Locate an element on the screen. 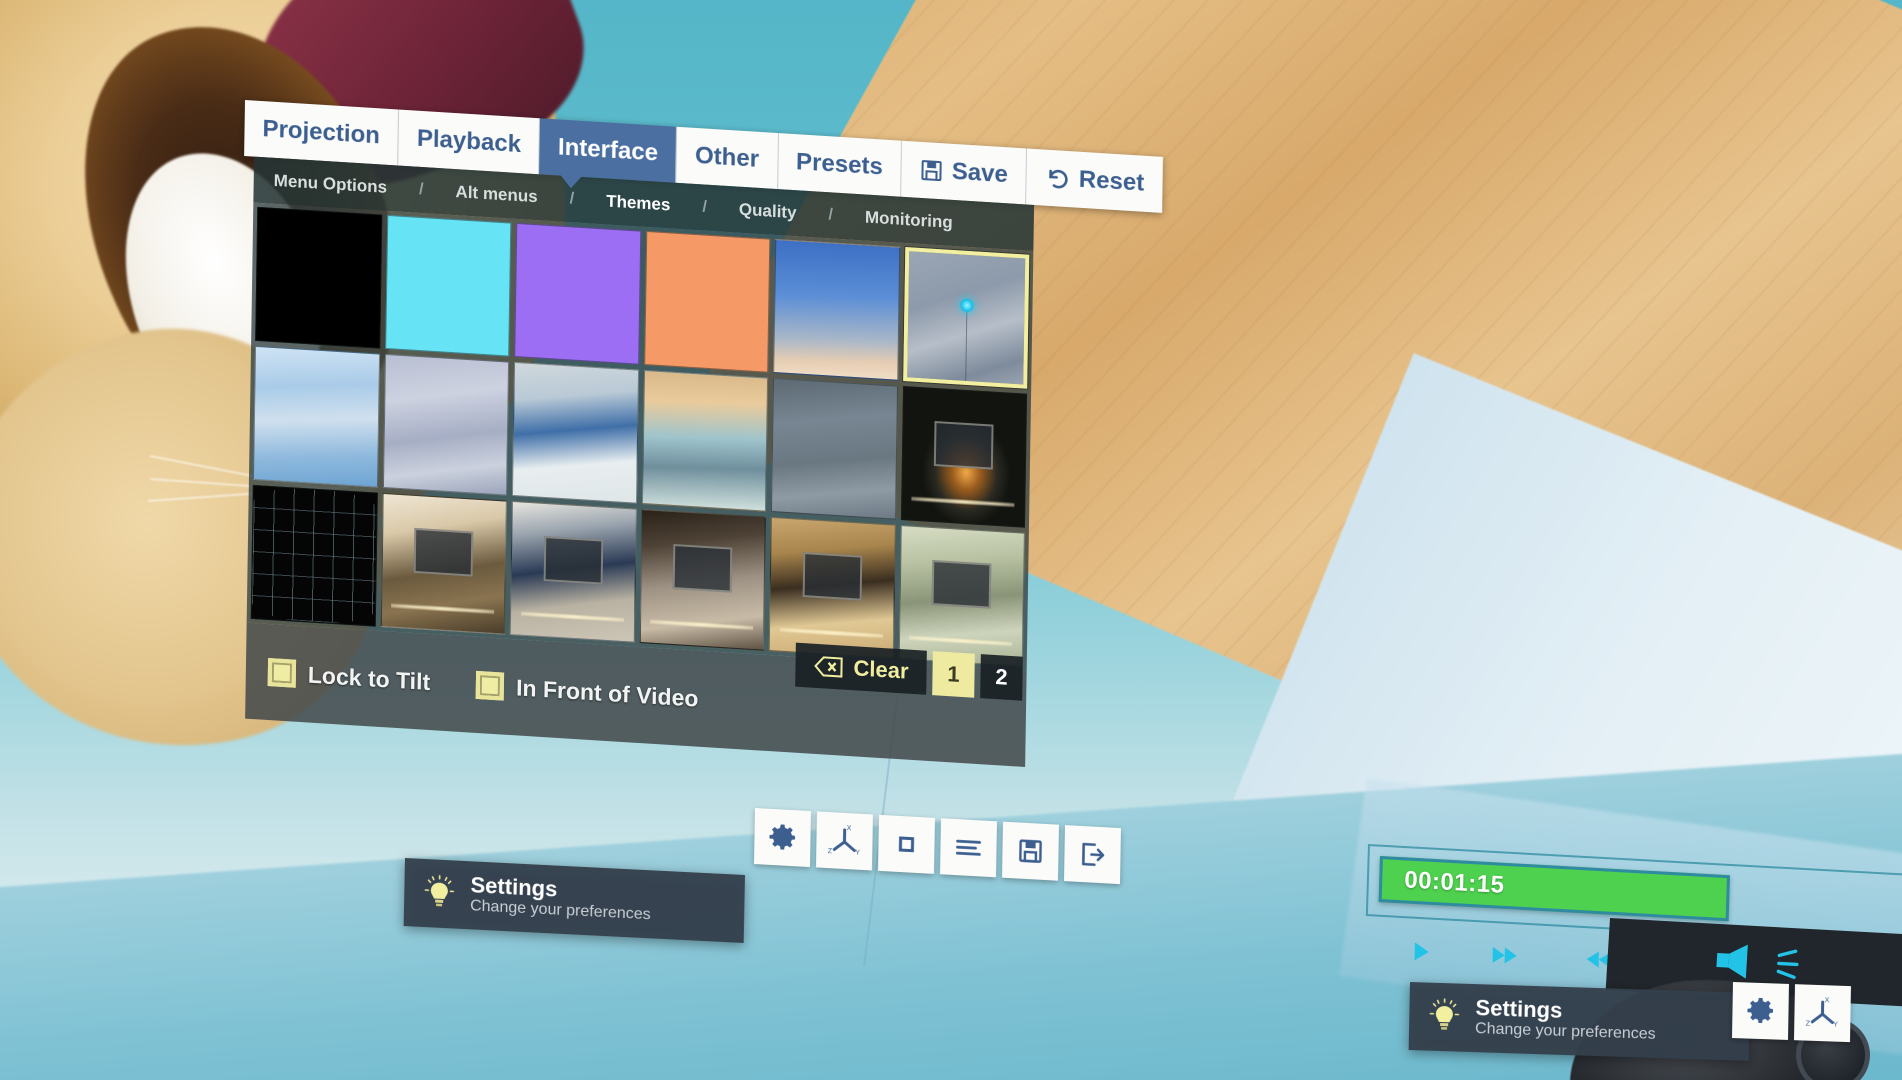  clear-button: Clear is located at coordinates (861, 668).